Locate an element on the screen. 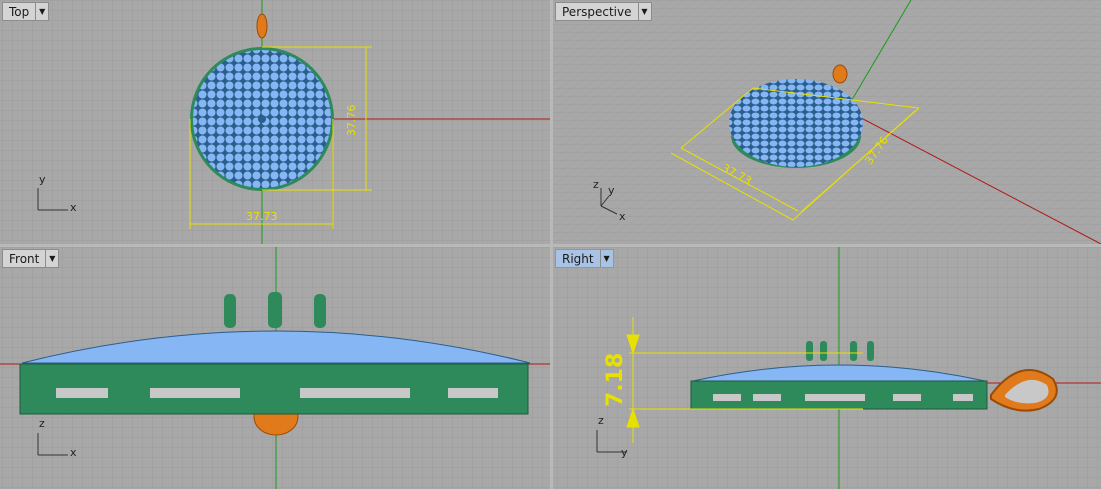 The image size is (1101, 489). viewport-title-label: Right is located at coordinates (578, 259).